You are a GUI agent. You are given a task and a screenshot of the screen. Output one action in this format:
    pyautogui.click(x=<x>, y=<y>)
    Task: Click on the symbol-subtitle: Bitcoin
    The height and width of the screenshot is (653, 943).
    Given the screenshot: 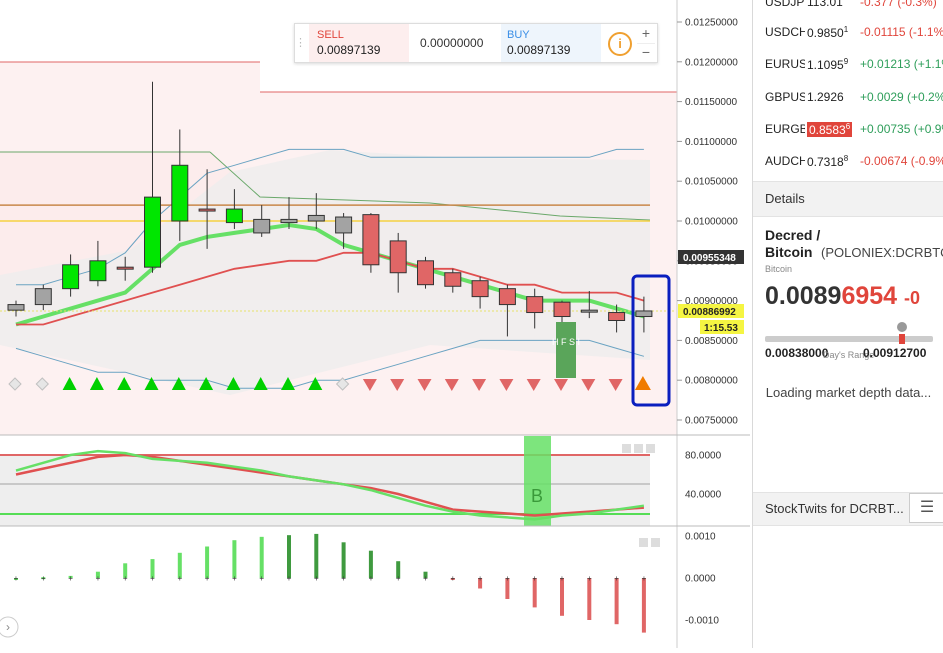 What is the action you would take?
    pyautogui.click(x=779, y=269)
    